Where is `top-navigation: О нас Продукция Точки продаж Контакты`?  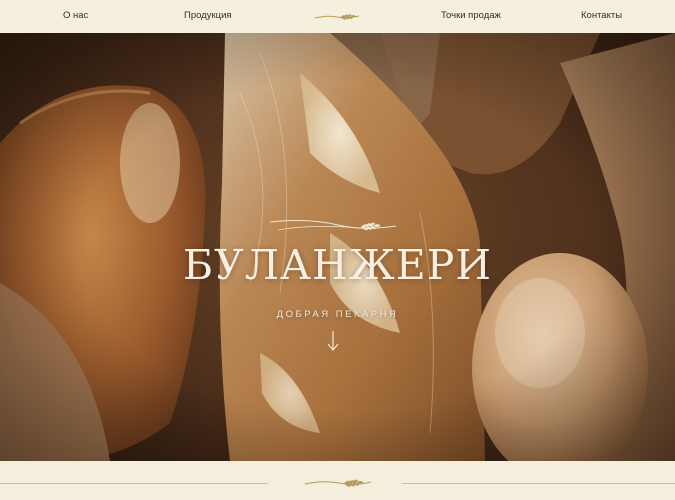
top-navigation: О нас Продукция Точки продаж Контакты is located at coordinates (337, 16).